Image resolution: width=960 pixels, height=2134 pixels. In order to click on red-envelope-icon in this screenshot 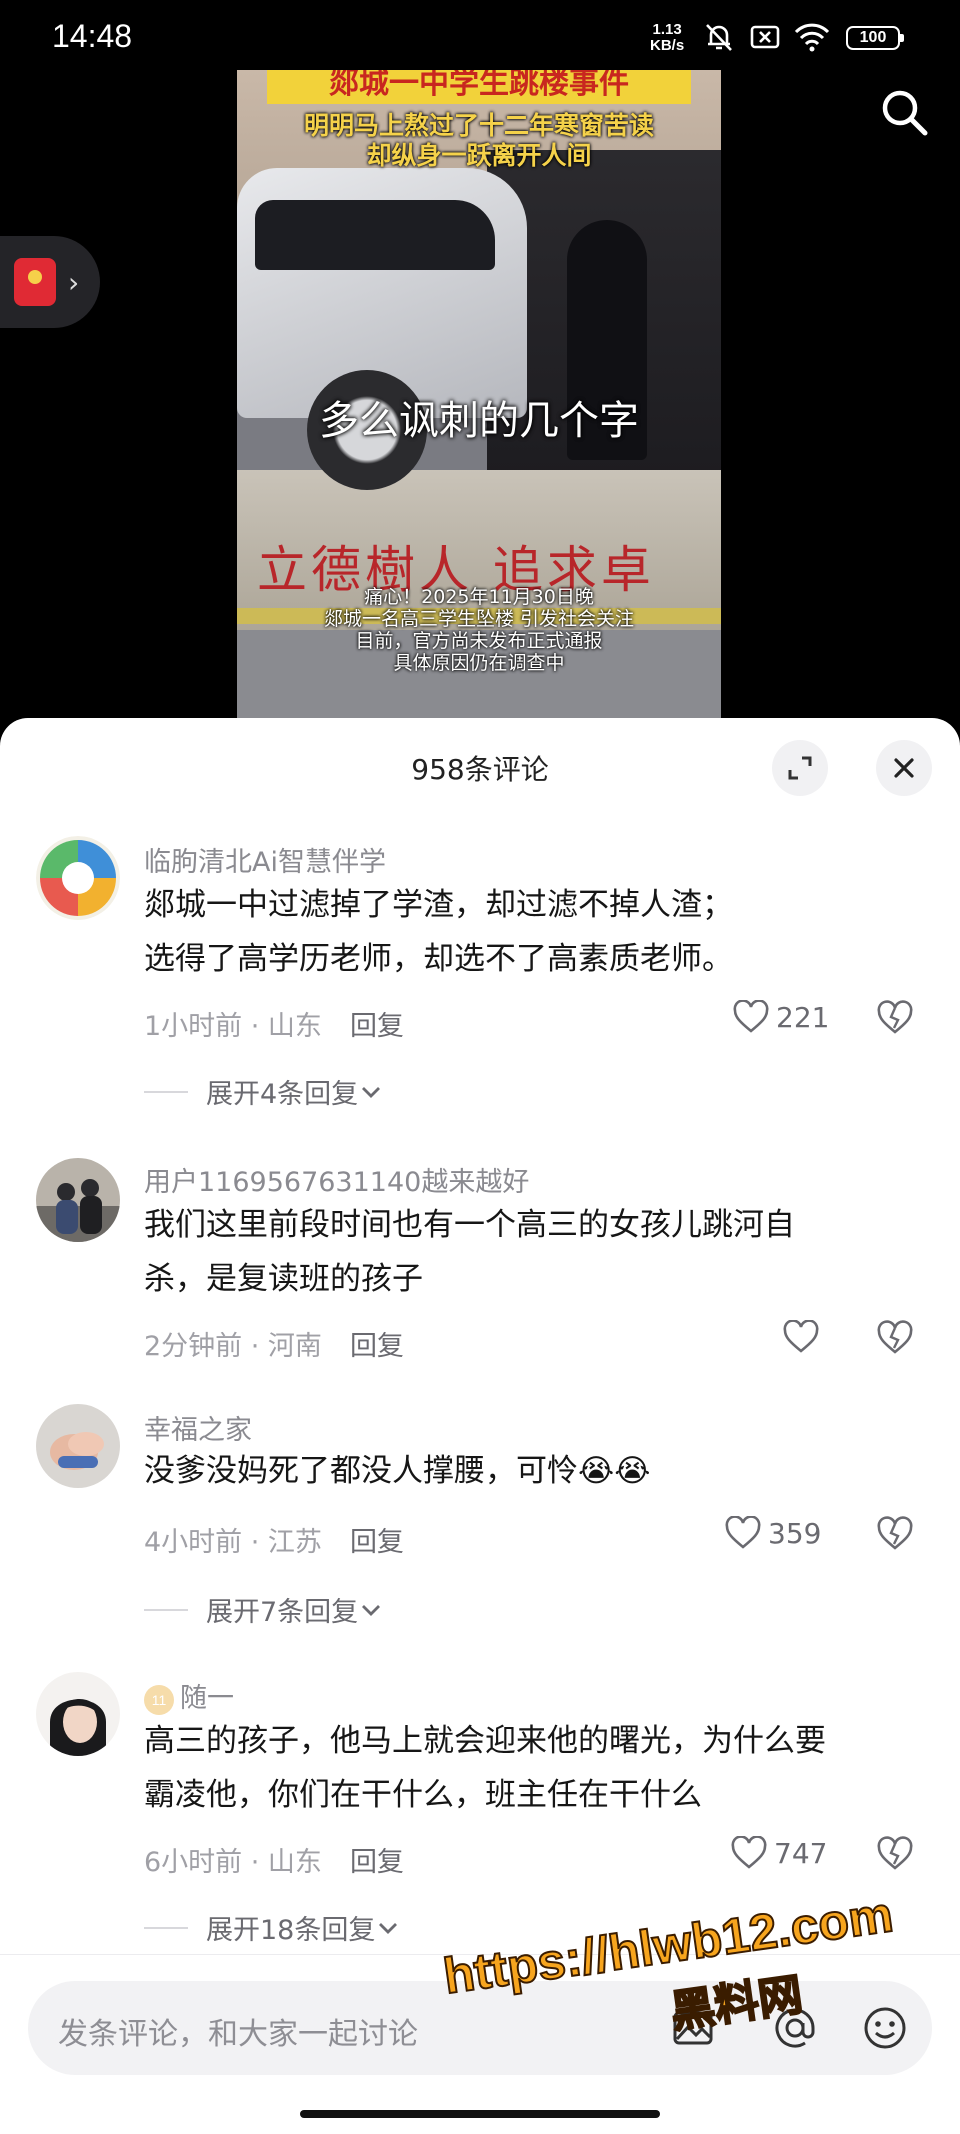, I will do `click(35, 282)`.